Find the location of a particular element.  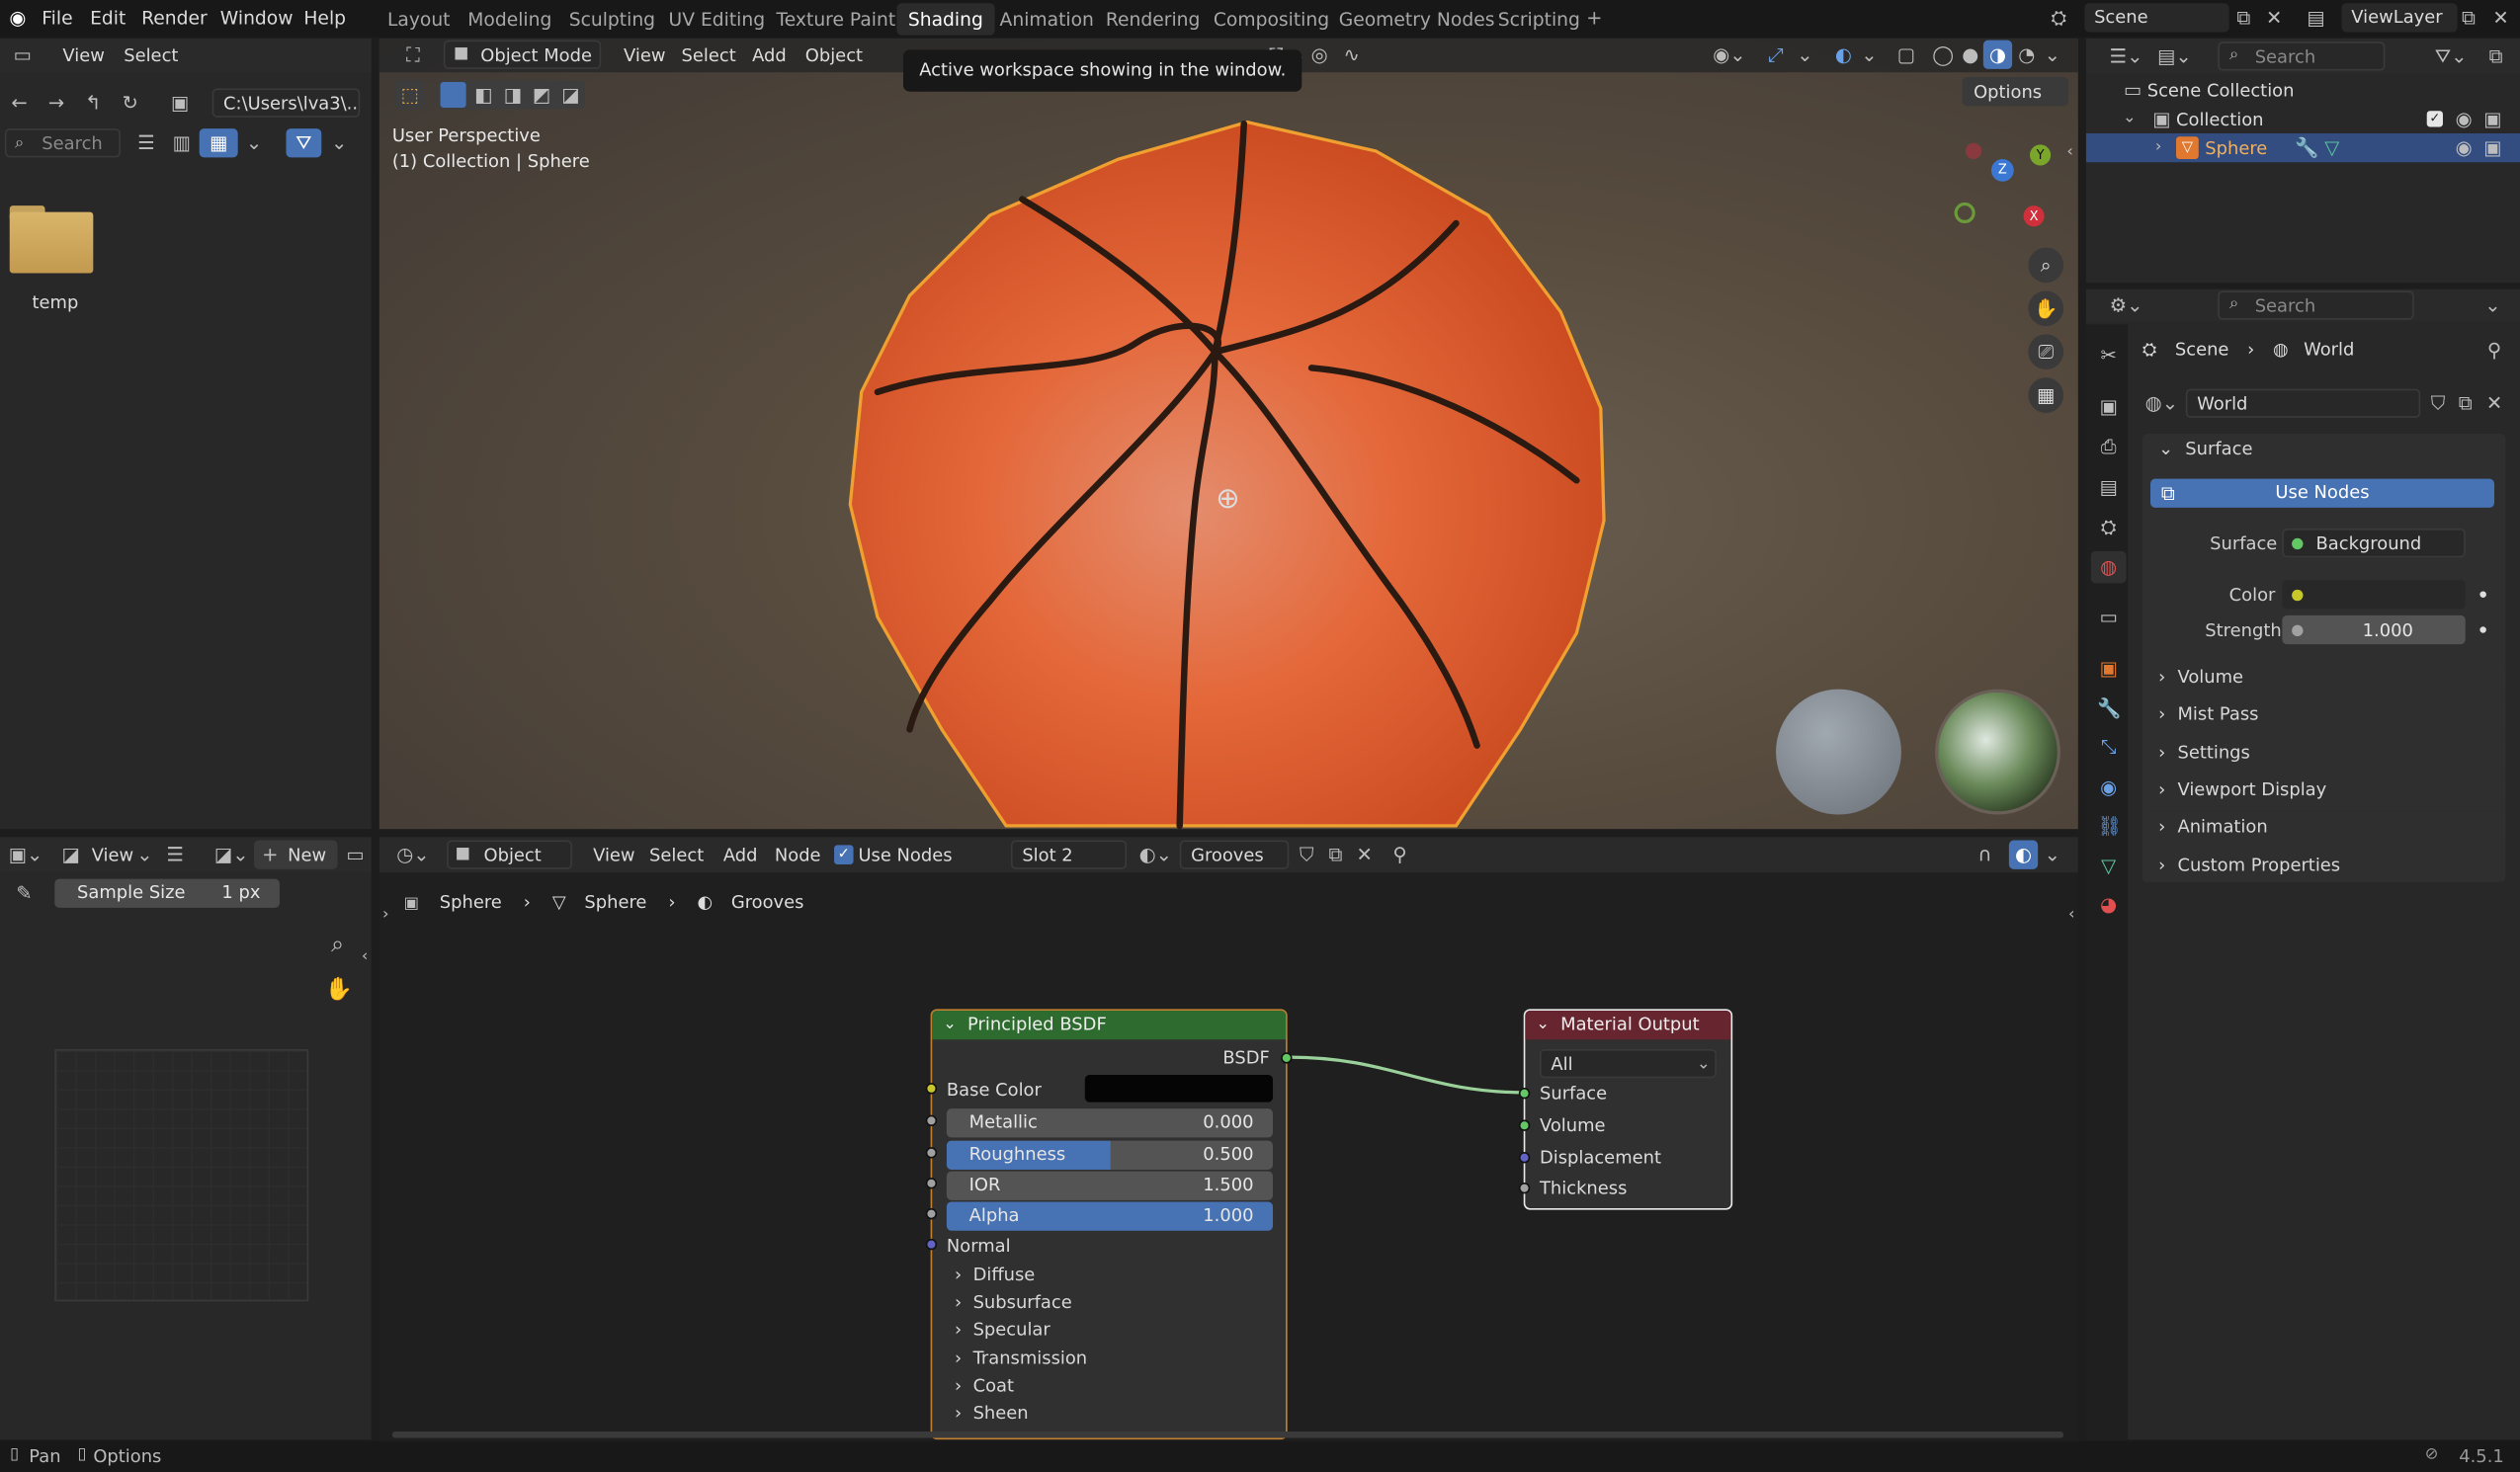

overlays-icon: ◐ is located at coordinates (1843, 54).